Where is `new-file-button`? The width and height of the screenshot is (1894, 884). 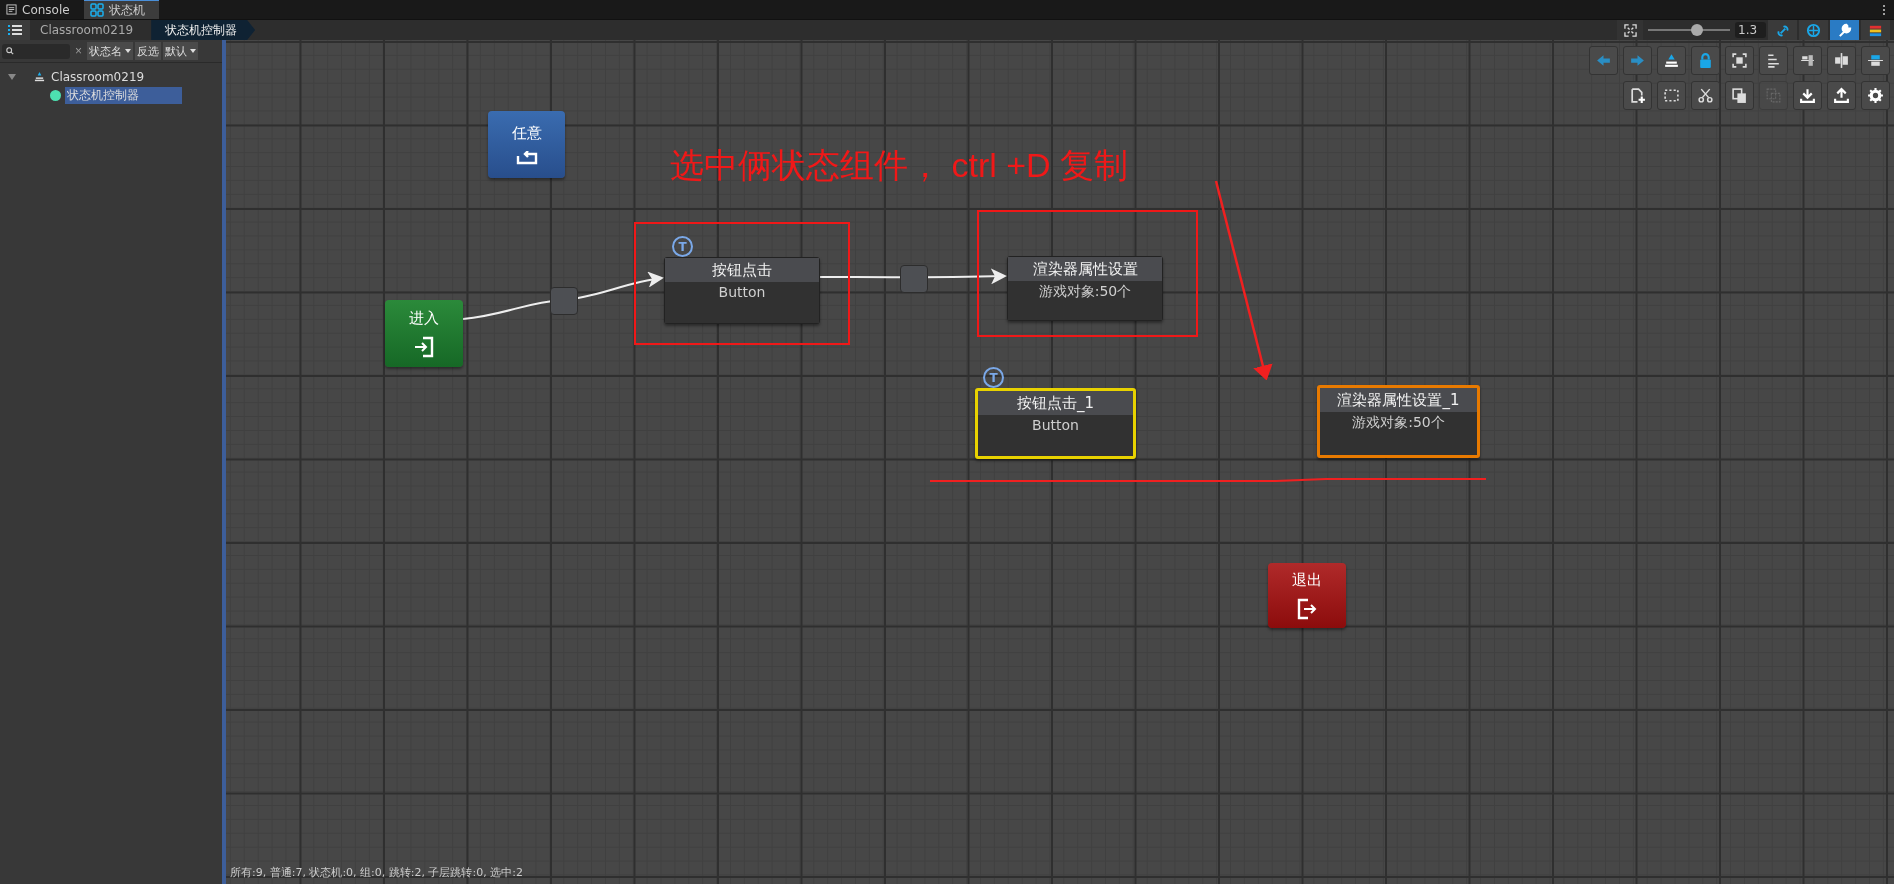 new-file-button is located at coordinates (1637, 95).